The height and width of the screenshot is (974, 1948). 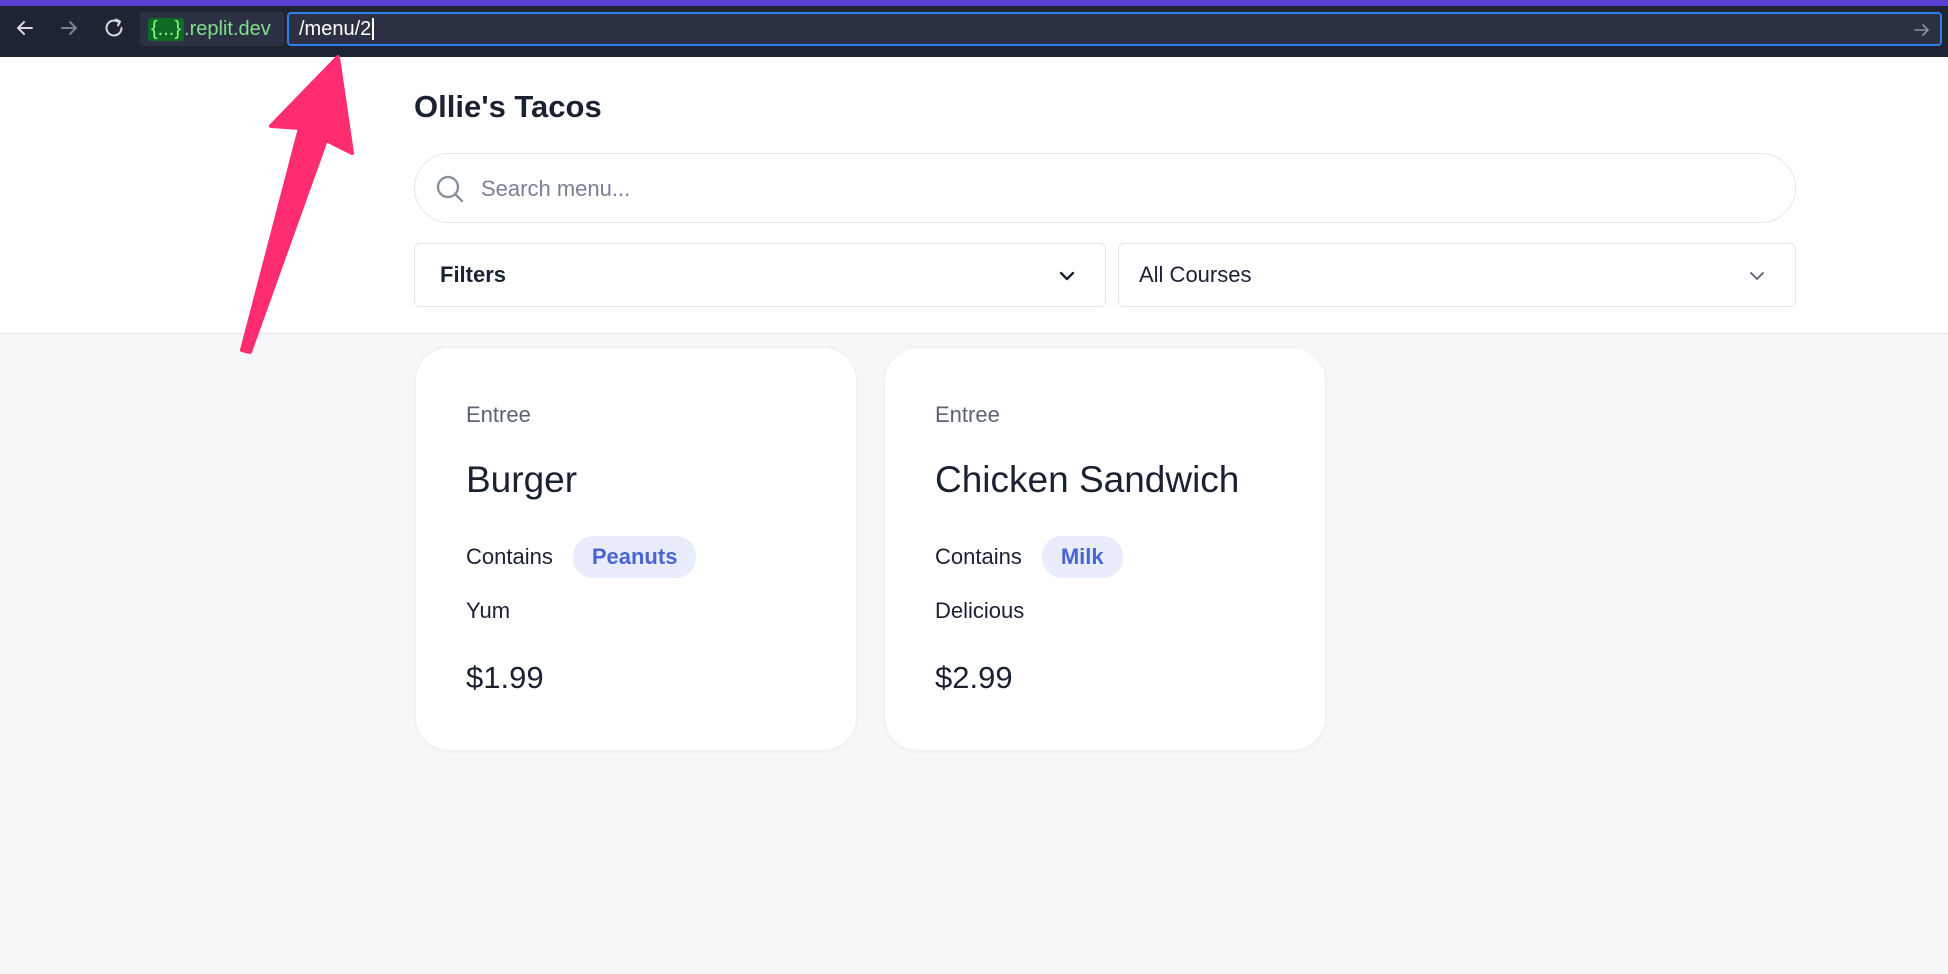 I want to click on forward-button, so click(x=69, y=28).